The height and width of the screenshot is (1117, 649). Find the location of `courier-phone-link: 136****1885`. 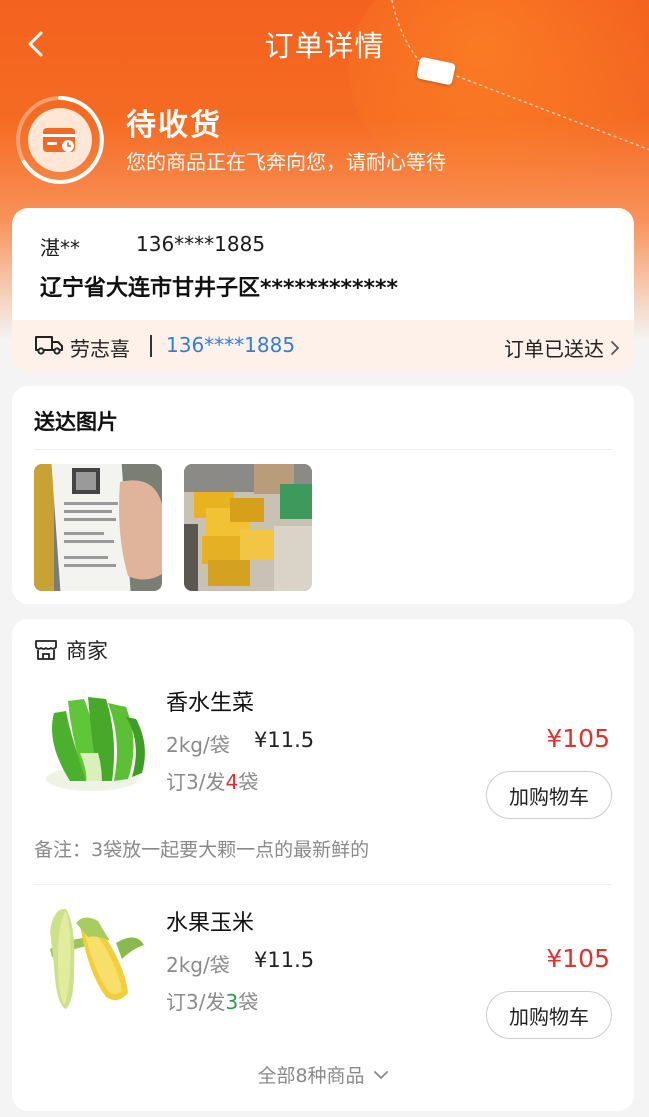

courier-phone-link: 136****1885 is located at coordinates (230, 345).